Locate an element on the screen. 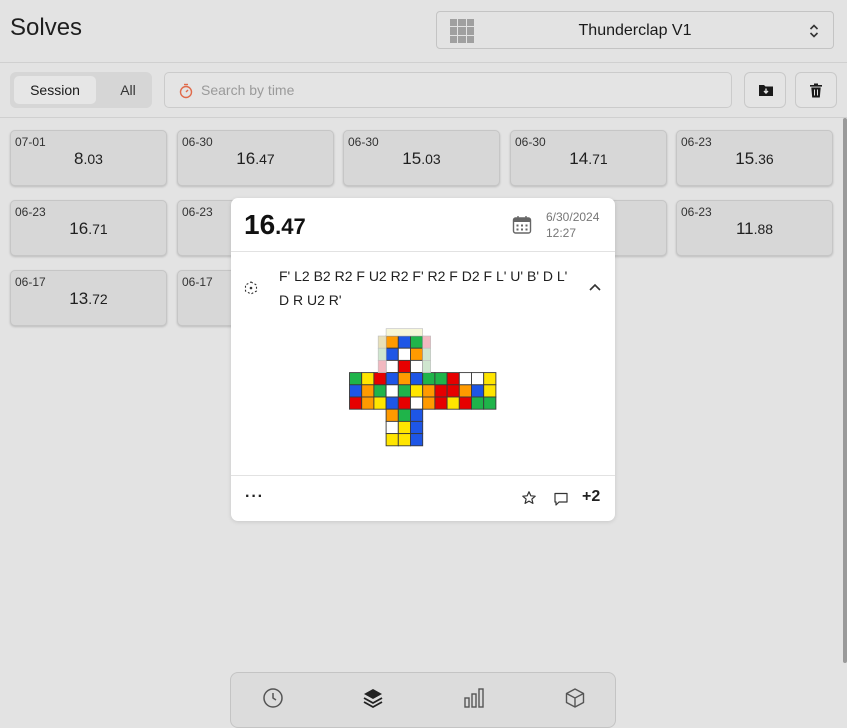 This screenshot has height=728, width=847. stopwatch-icon is located at coordinates (186, 91).